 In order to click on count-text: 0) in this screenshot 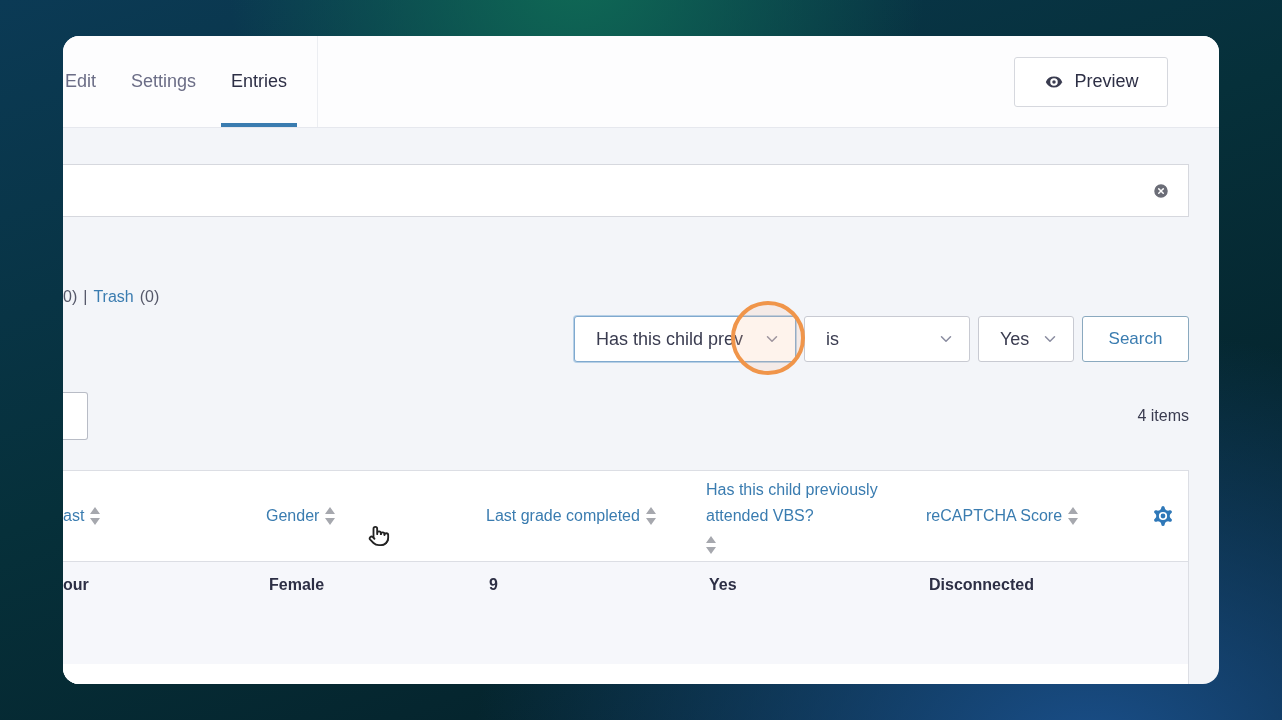, I will do `click(70, 297)`.